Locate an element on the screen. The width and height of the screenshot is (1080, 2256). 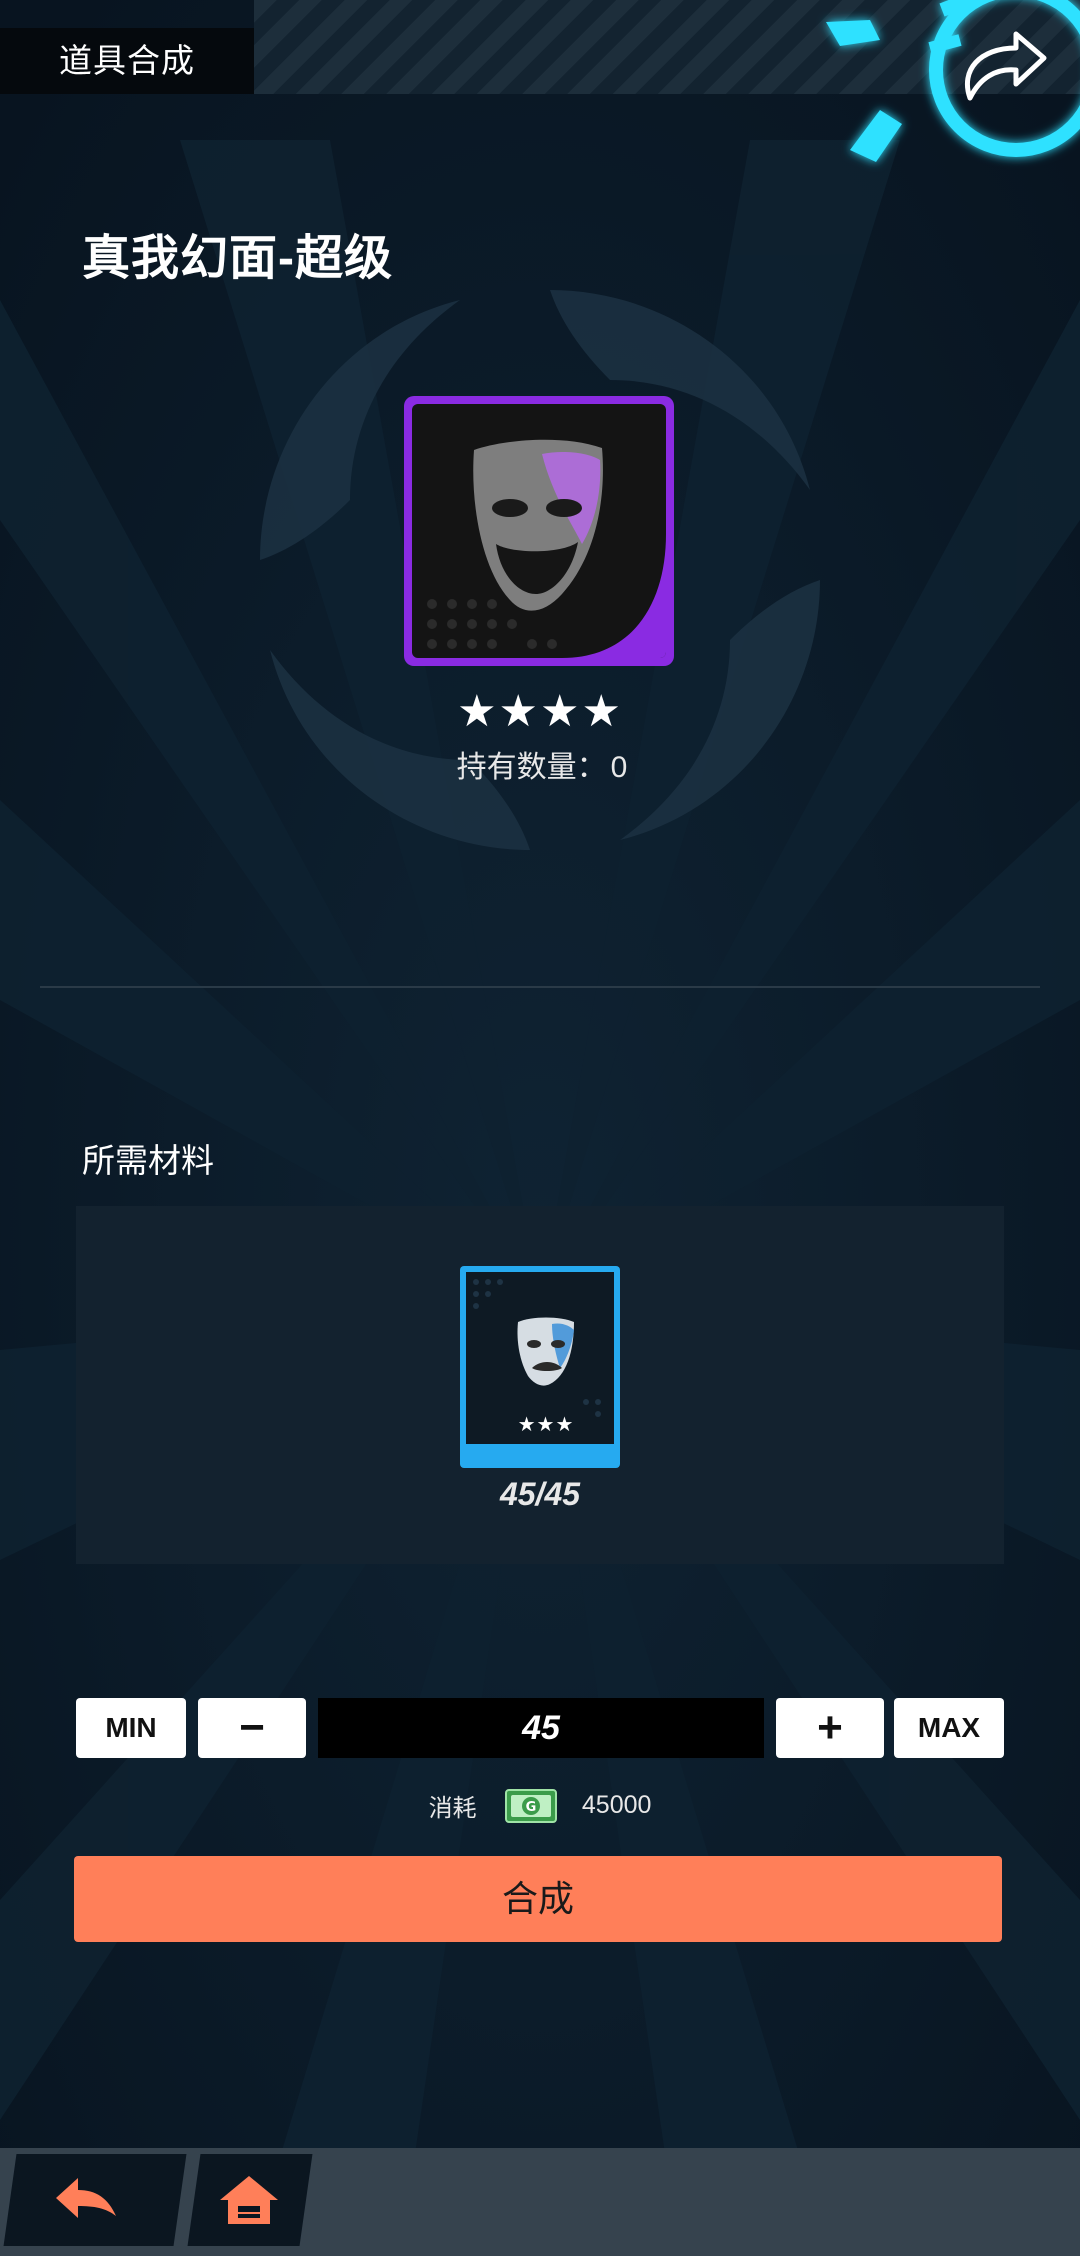
owned-quantity: 持有数量： 0 is located at coordinates (540, 764).